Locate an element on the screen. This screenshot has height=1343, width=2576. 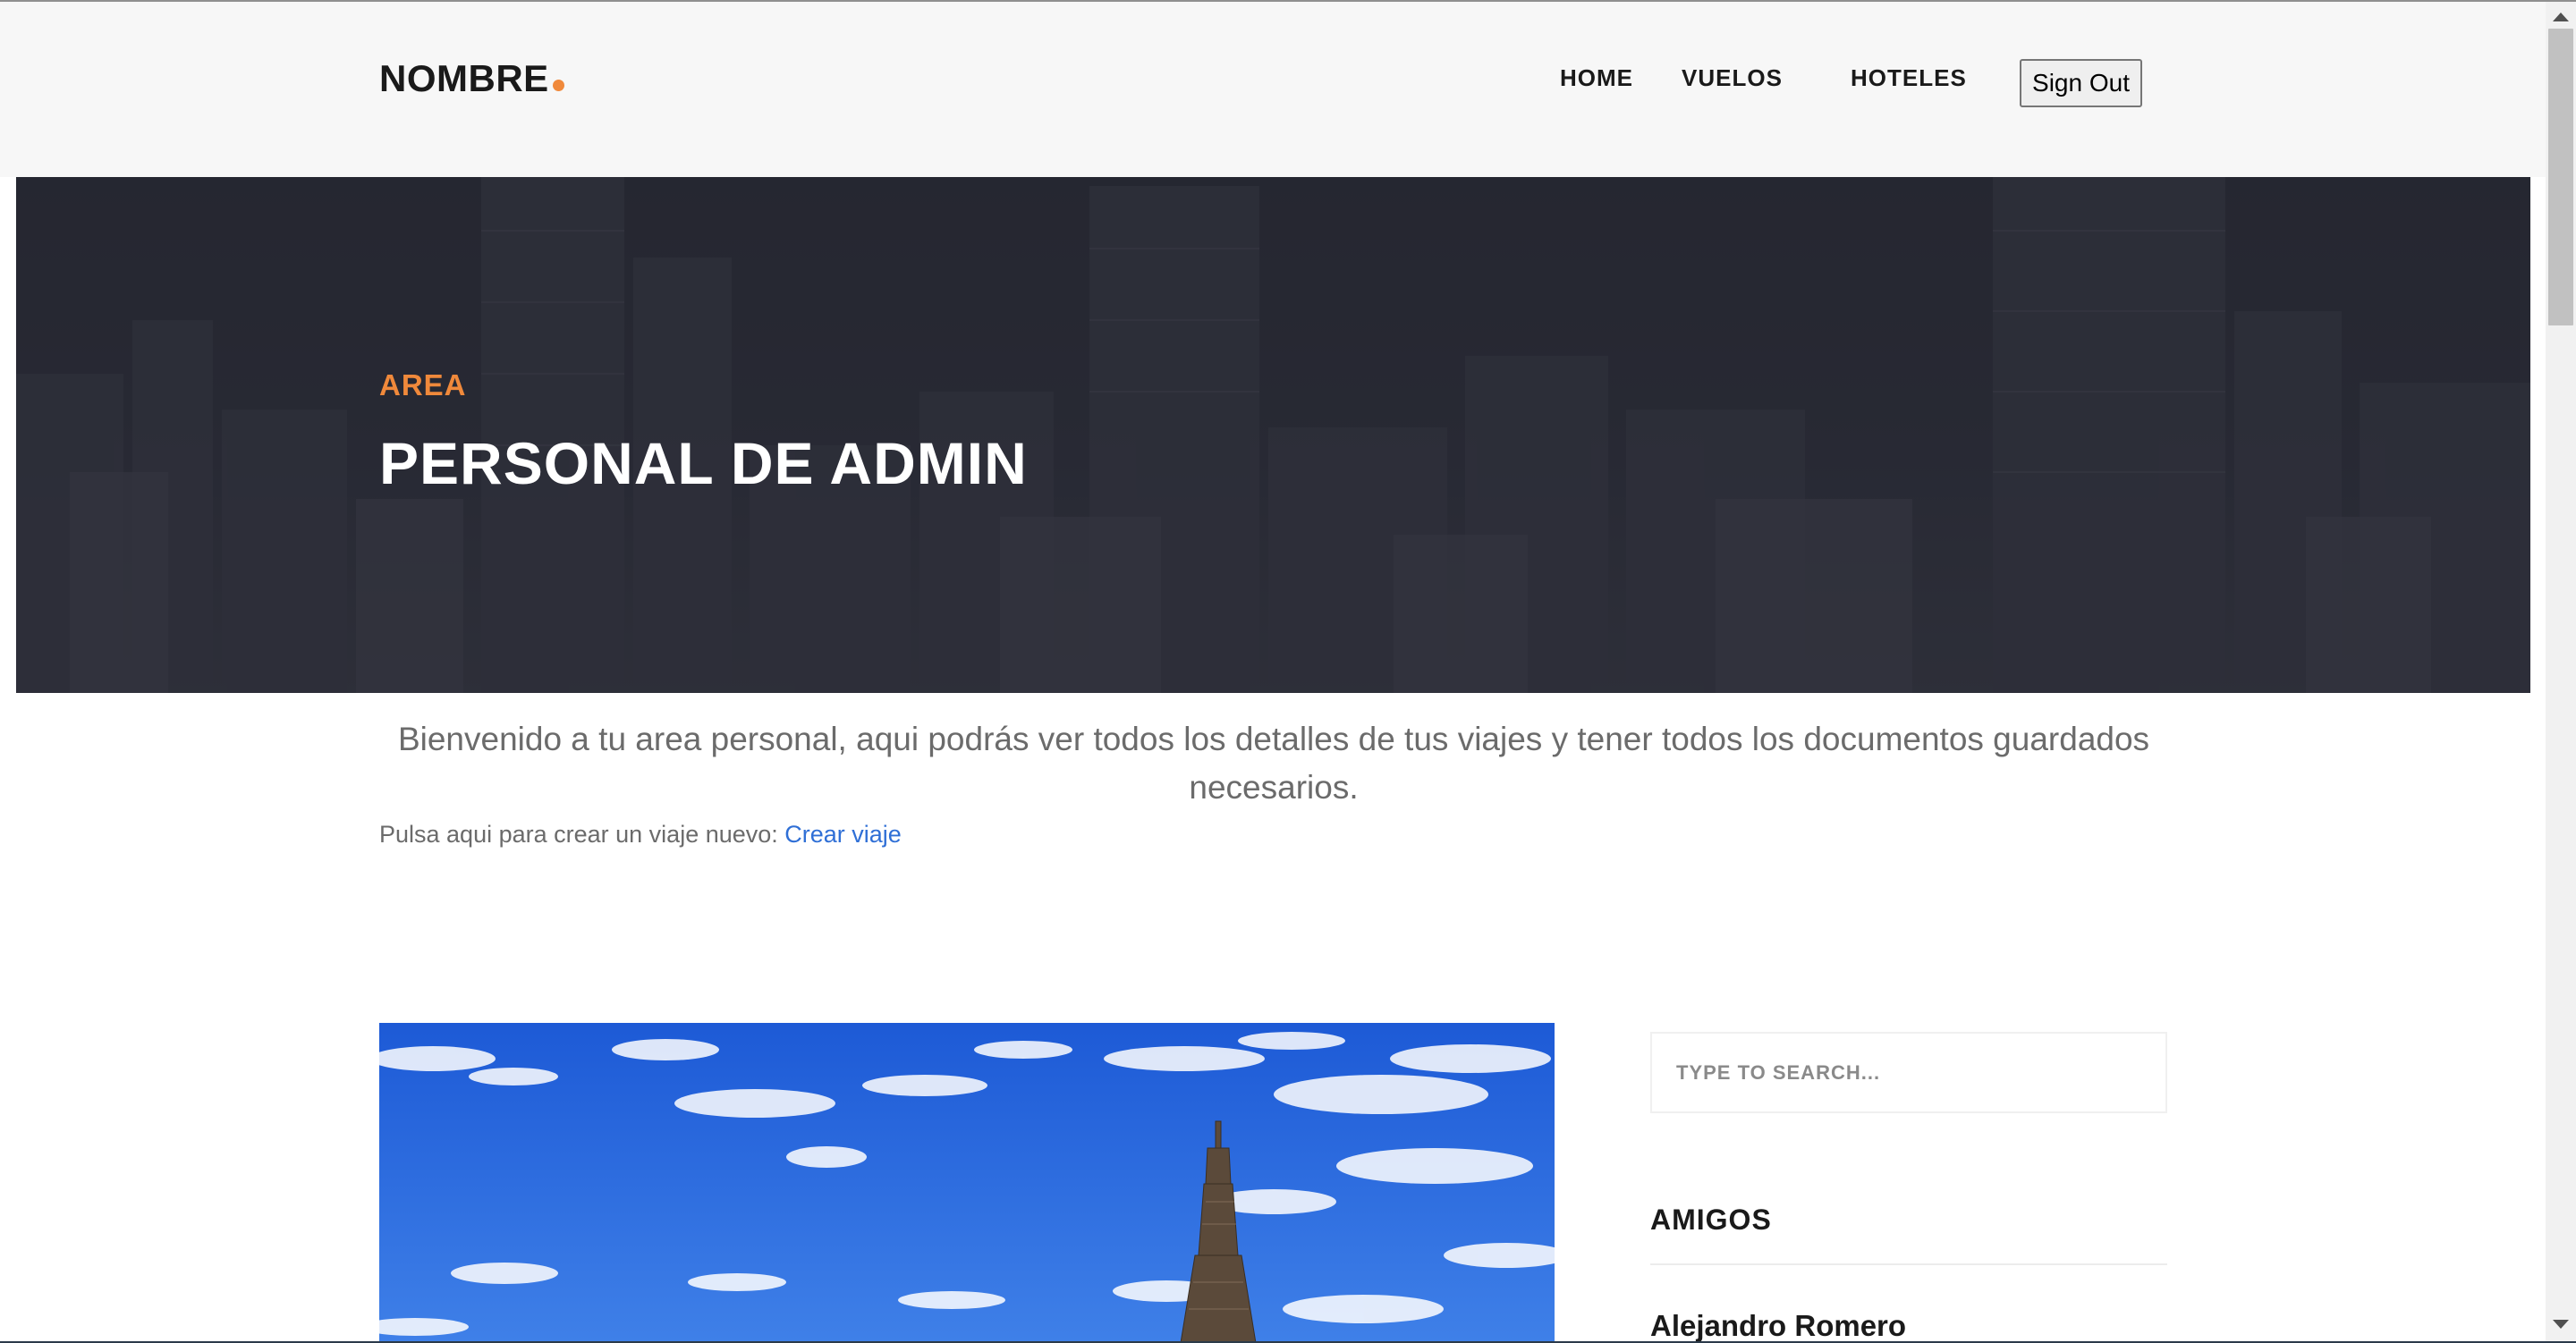
scroll-down-icon is located at coordinates (2561, 1324).